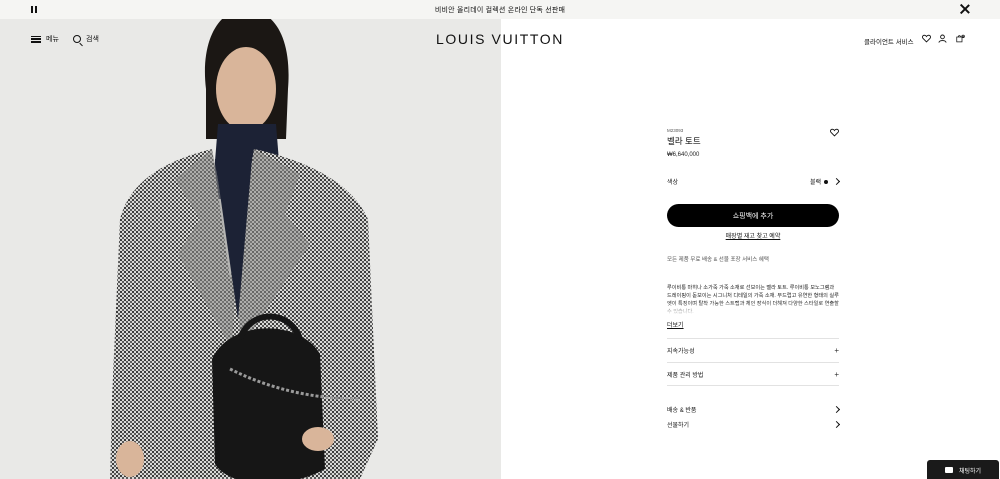 The width and height of the screenshot is (1000, 479). Describe the element at coordinates (753, 374) in the screenshot. I see `accordion-care: 제품 관리 방법 +` at that location.